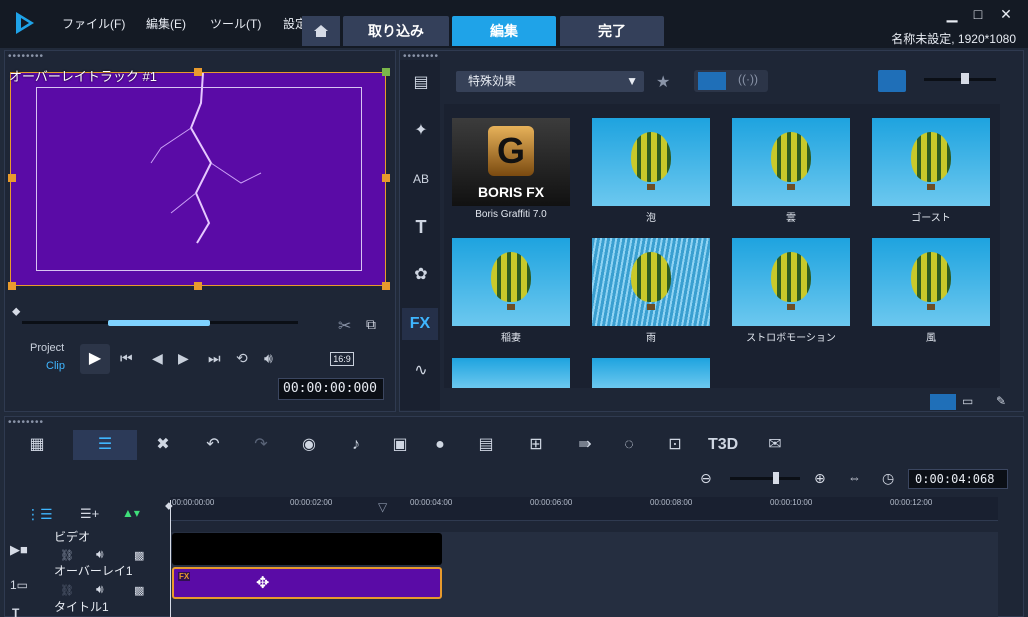 The image size is (1028, 617). Describe the element at coordinates (105, 445) in the screenshot. I see `timeline-view-icon: ☰` at that location.